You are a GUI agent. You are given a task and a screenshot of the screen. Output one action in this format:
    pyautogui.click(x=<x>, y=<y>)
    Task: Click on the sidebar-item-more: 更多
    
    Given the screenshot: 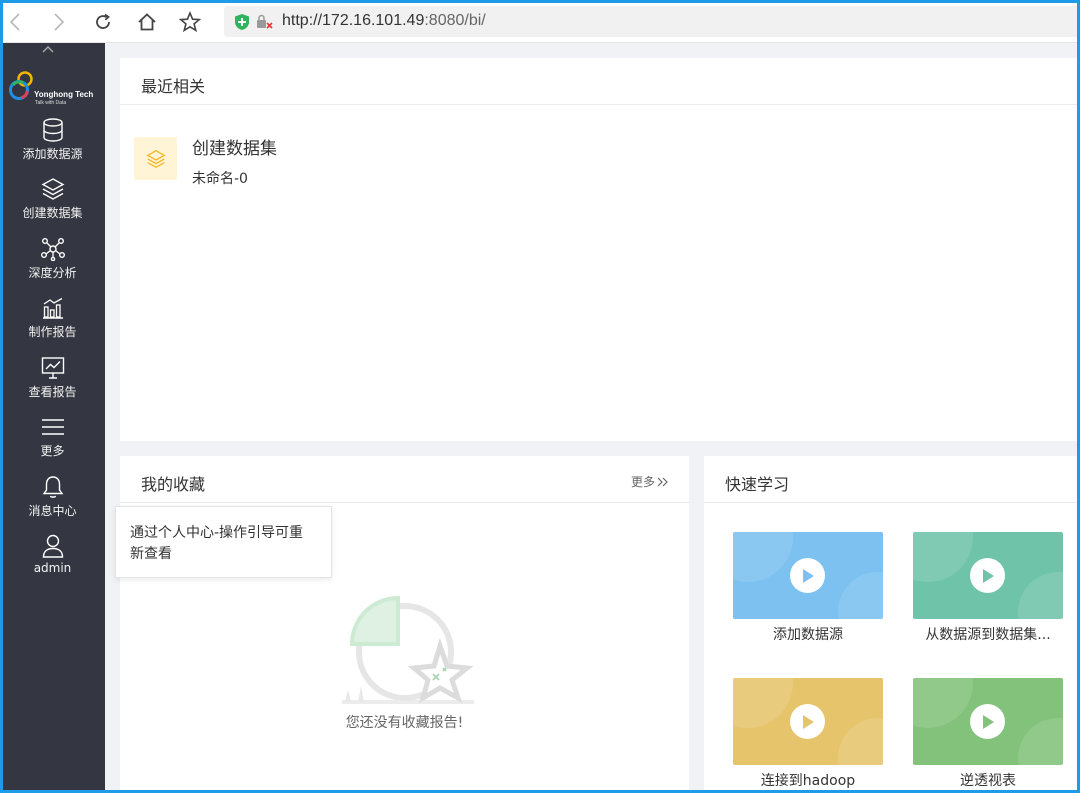 What is the action you would take?
    pyautogui.click(x=52, y=442)
    